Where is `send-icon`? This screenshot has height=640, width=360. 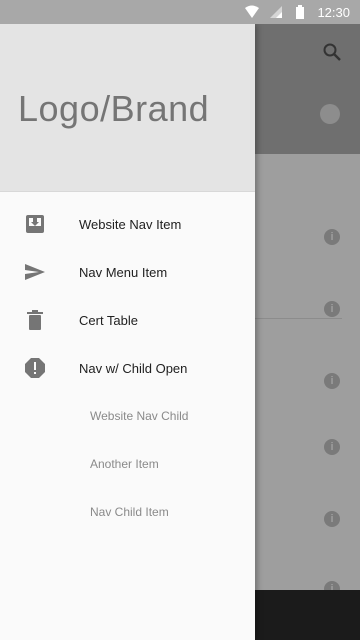 send-icon is located at coordinates (35, 272).